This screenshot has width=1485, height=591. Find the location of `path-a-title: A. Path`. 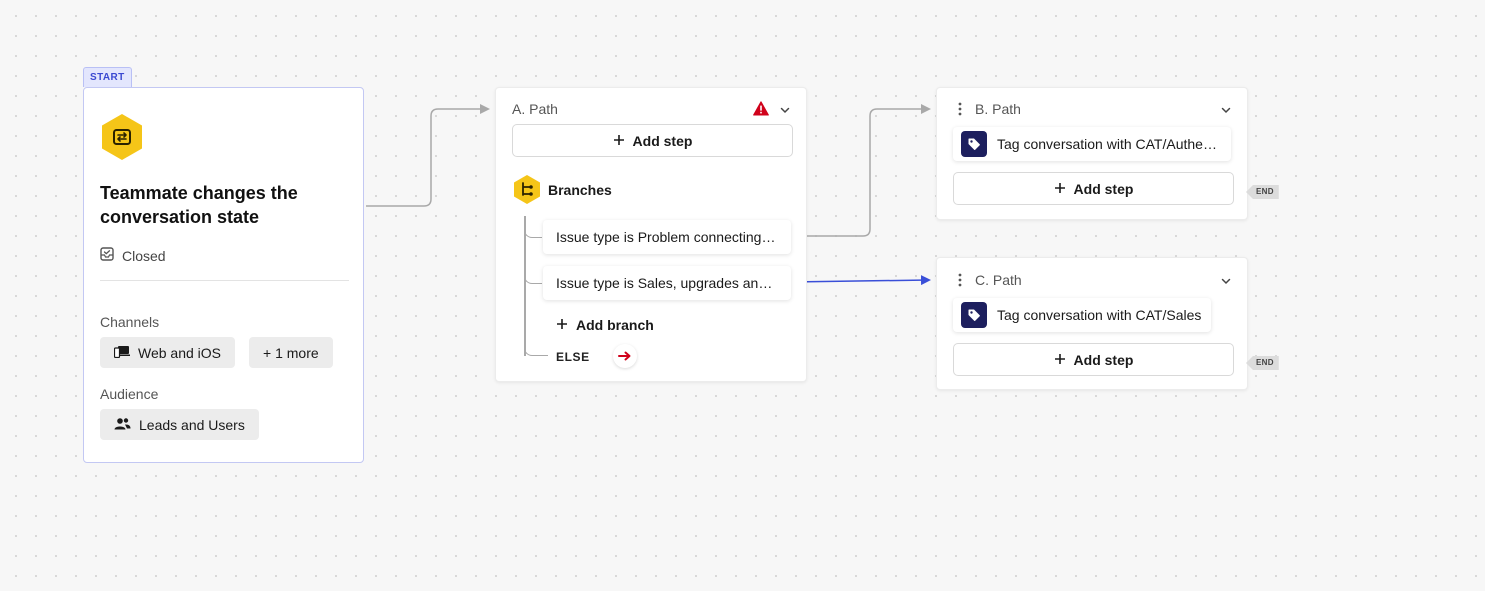

path-a-title: A. Path is located at coordinates (535, 109).